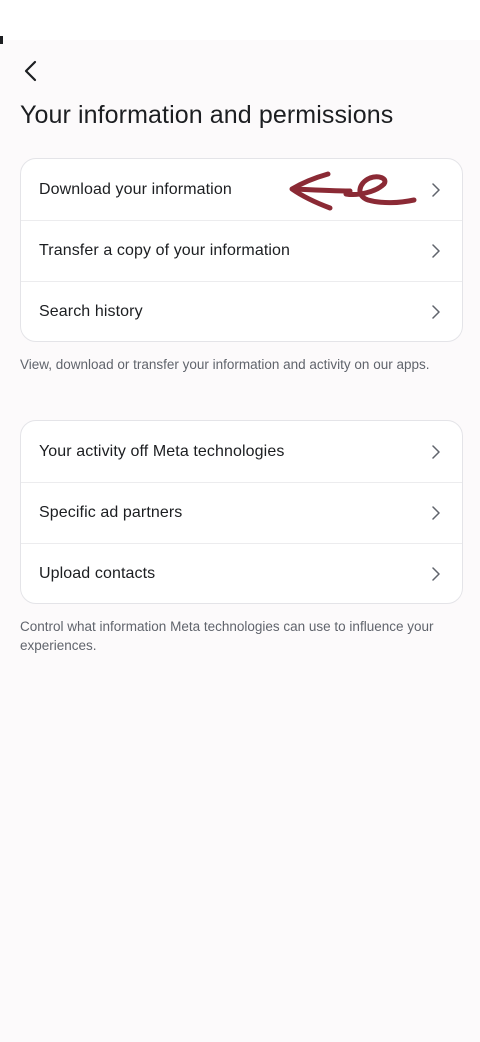 This screenshot has width=480, height=1042. Describe the element at coordinates (207, 115) in the screenshot. I see `page-title: Your information and permissions` at that location.